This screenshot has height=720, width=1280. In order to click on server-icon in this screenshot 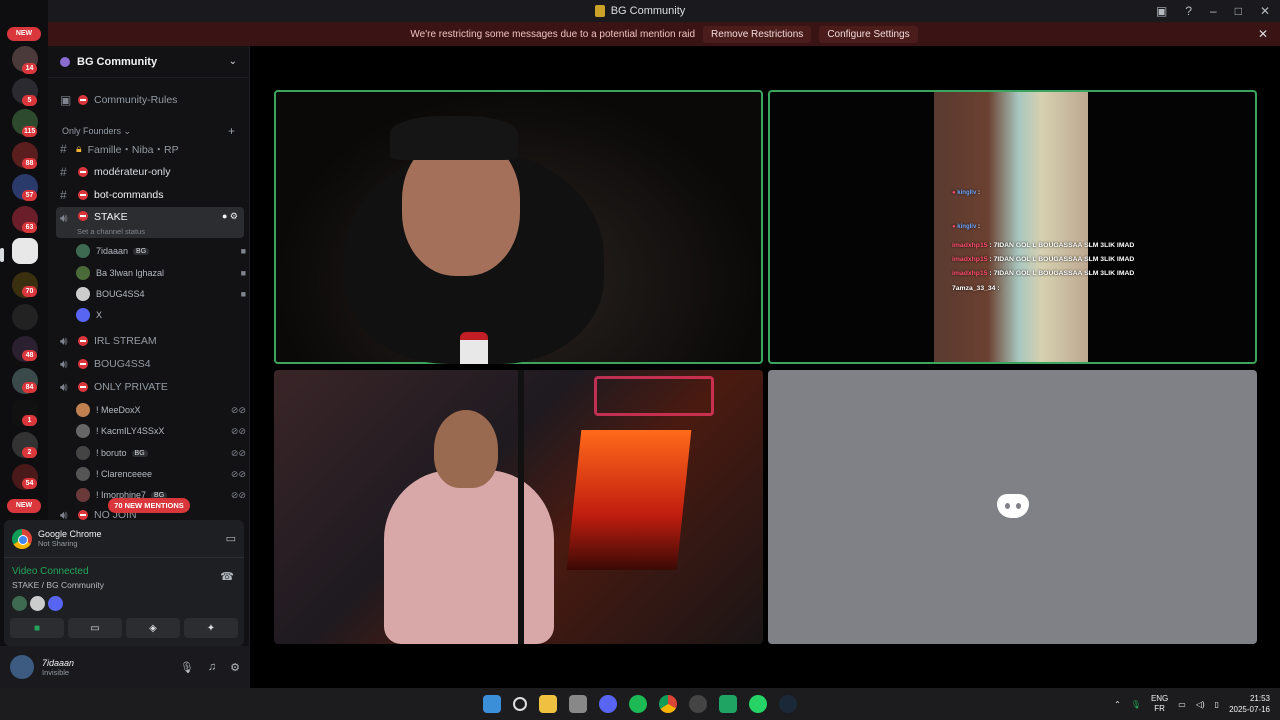, I will do `click(25, 317)`.